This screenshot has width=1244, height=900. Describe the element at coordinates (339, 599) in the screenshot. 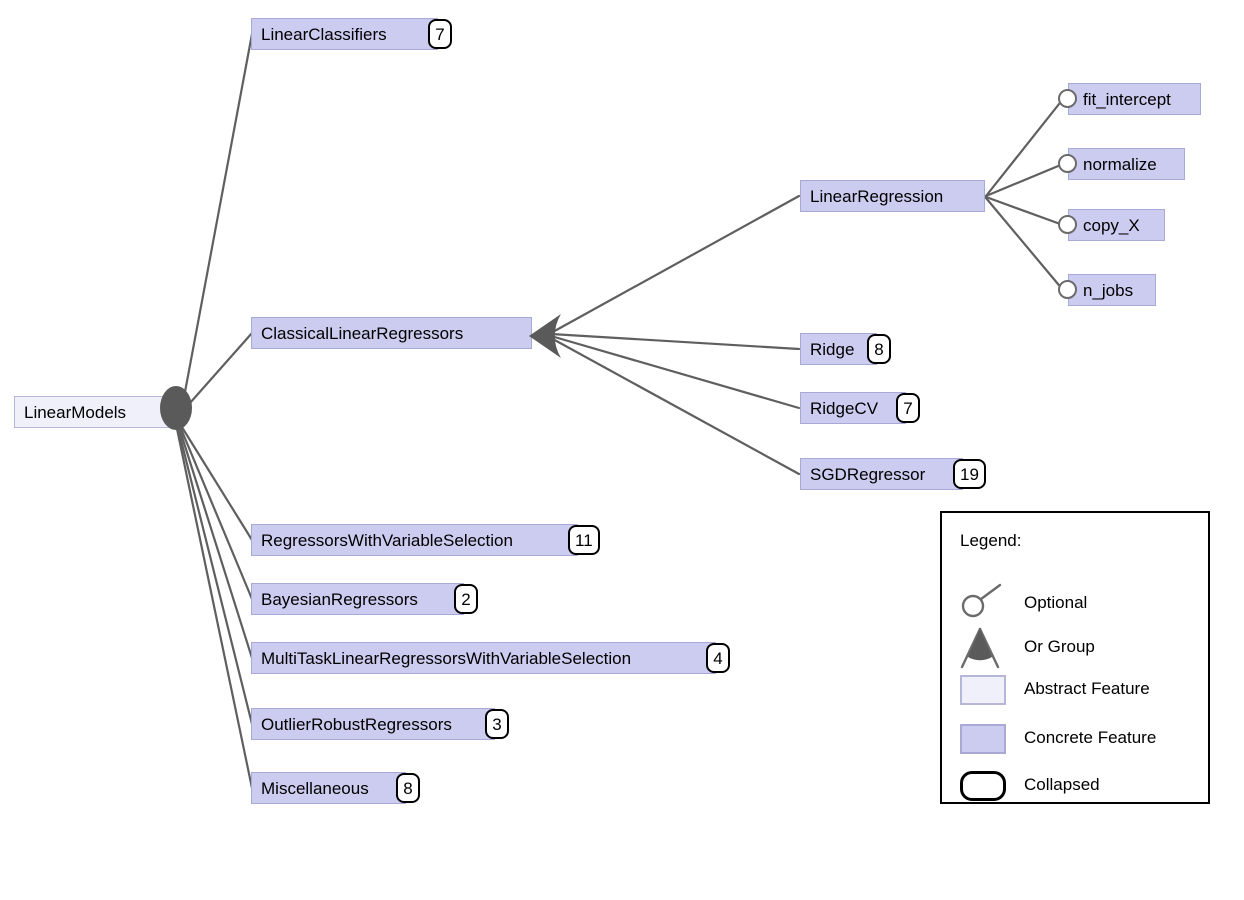

I see `feature-node-label: BayesianRegressors` at that location.